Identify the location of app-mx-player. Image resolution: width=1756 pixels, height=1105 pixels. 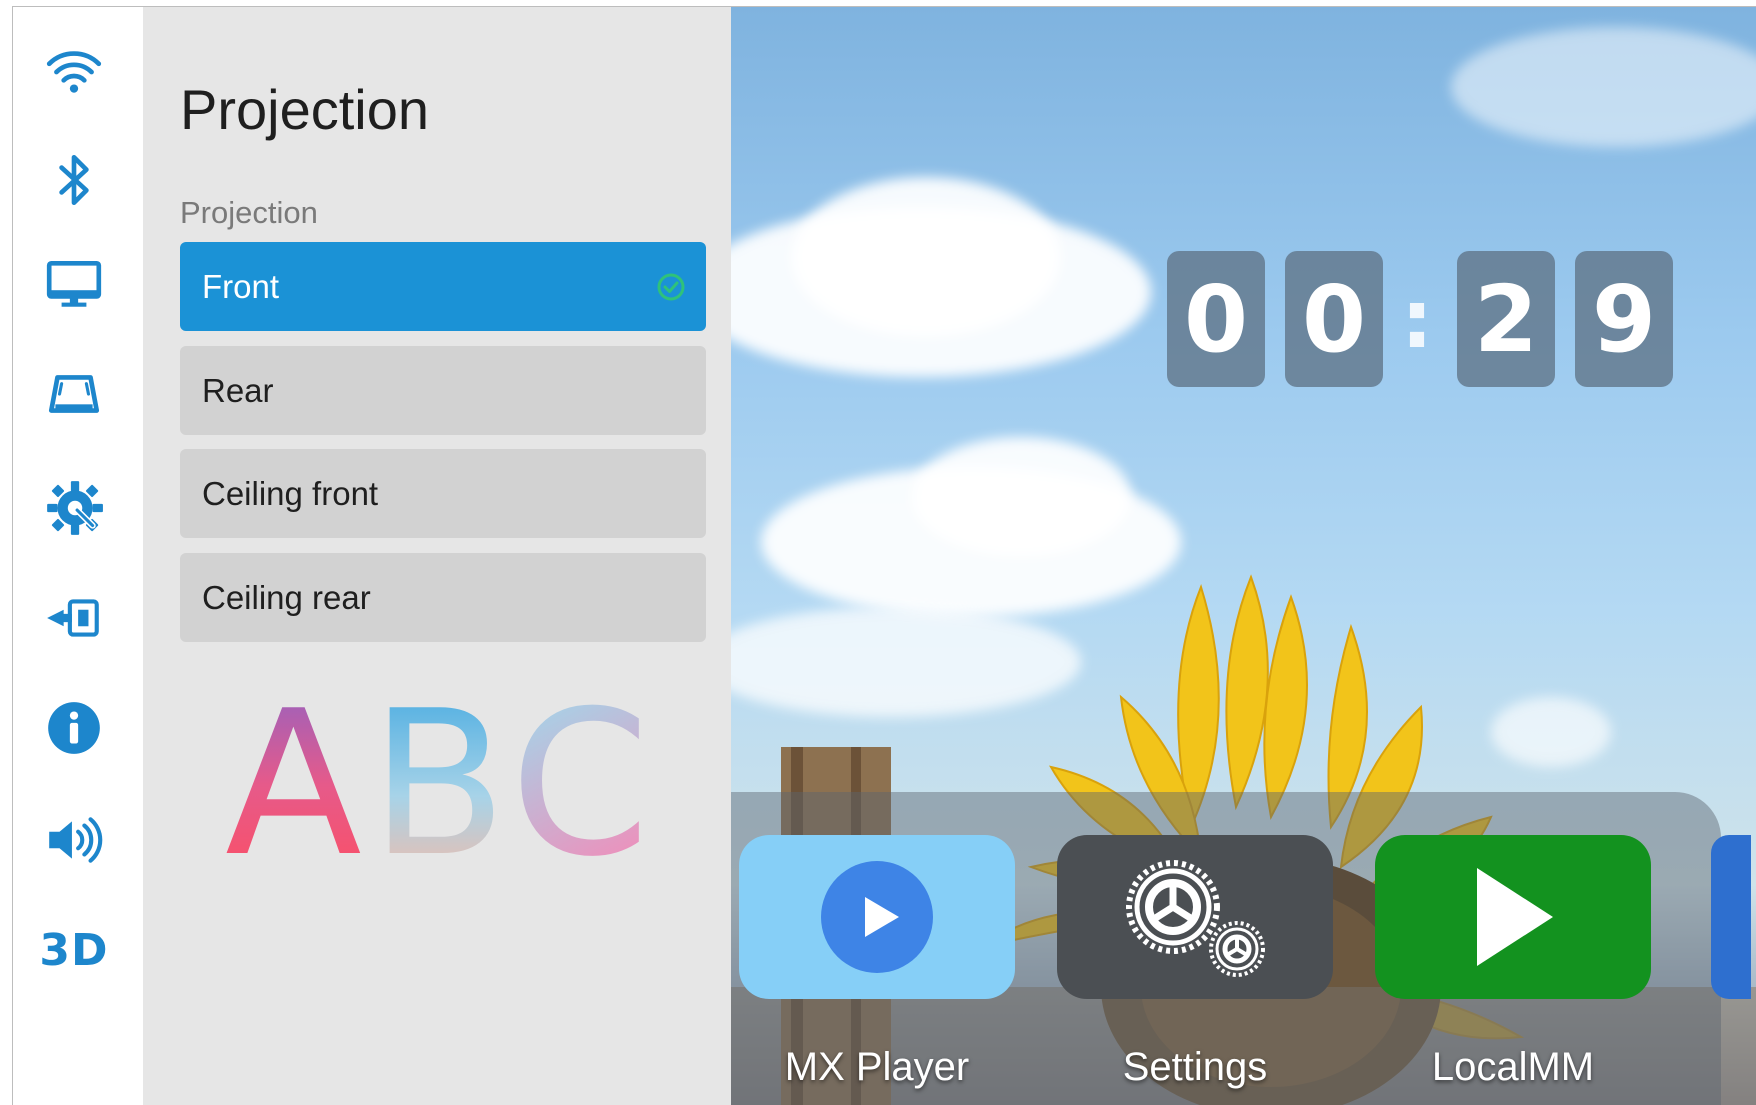
(877, 917).